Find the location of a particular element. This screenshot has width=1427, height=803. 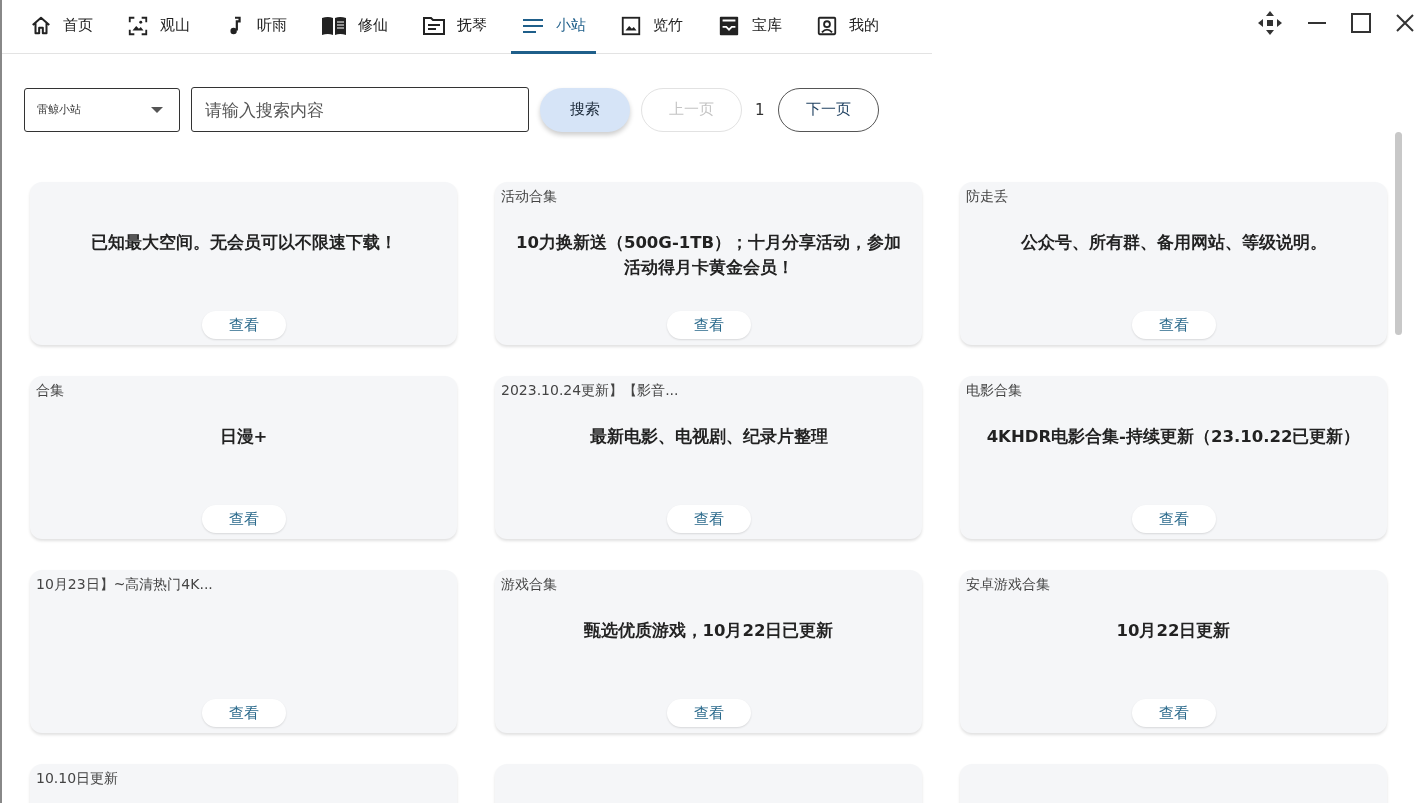

card-description: 甄选优质游戏，10月22日已更新 is located at coordinates (708, 630).